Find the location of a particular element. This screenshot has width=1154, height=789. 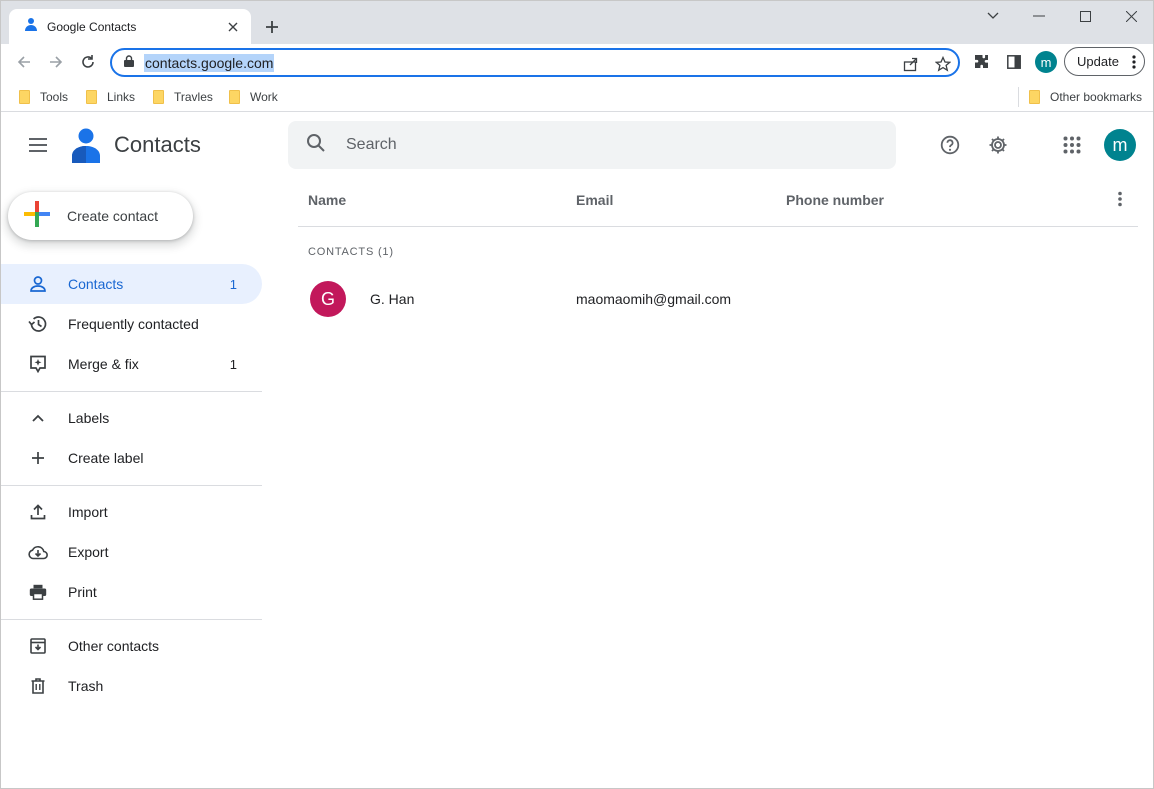

sidebar-item-export: Export is located at coordinates (131, 552).